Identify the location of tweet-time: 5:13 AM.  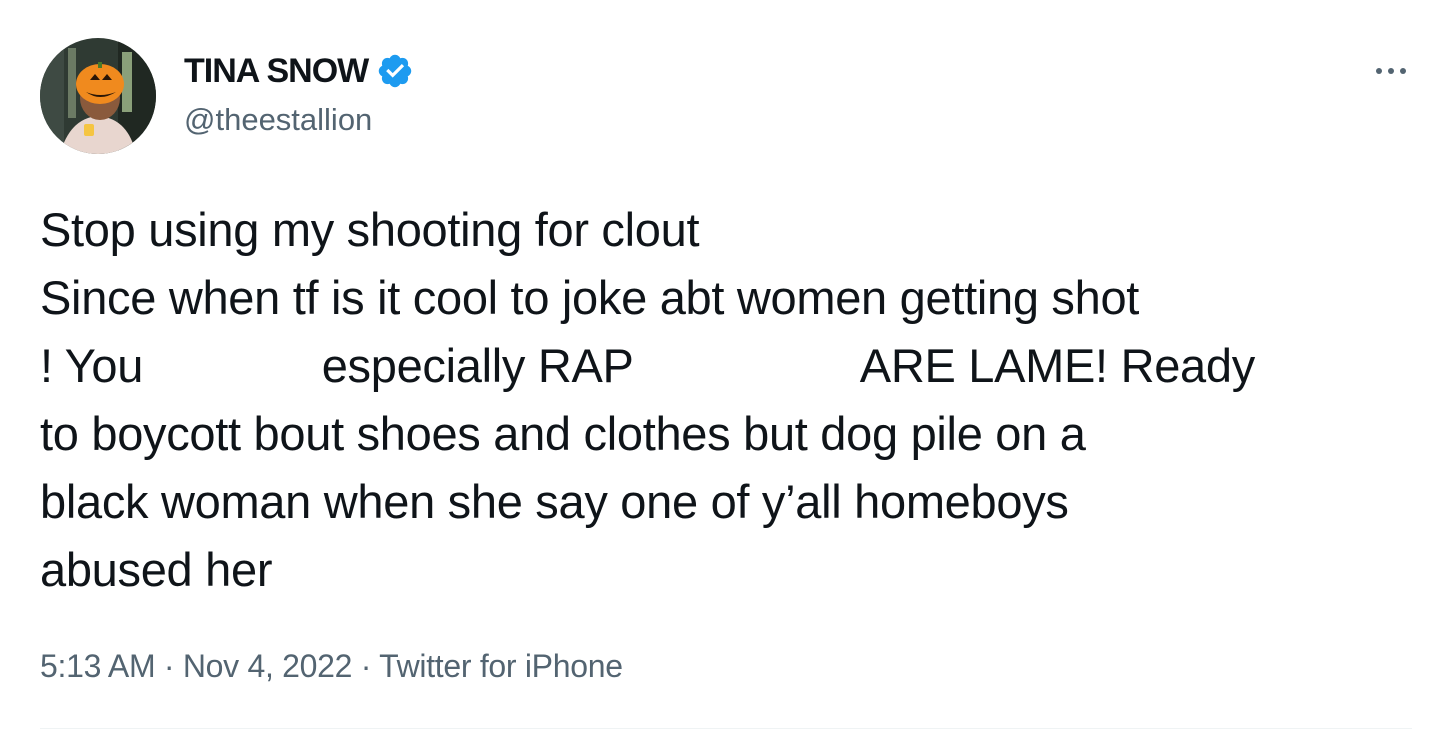
(98, 666).